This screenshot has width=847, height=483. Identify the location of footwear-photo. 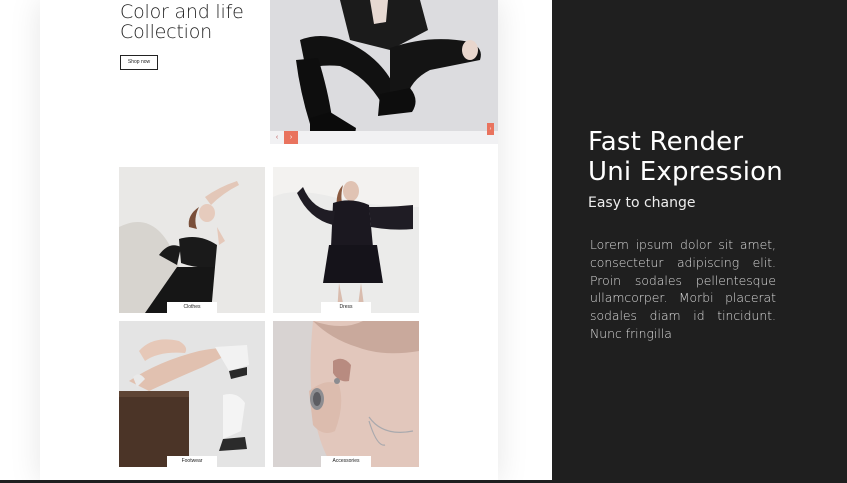
(192, 394).